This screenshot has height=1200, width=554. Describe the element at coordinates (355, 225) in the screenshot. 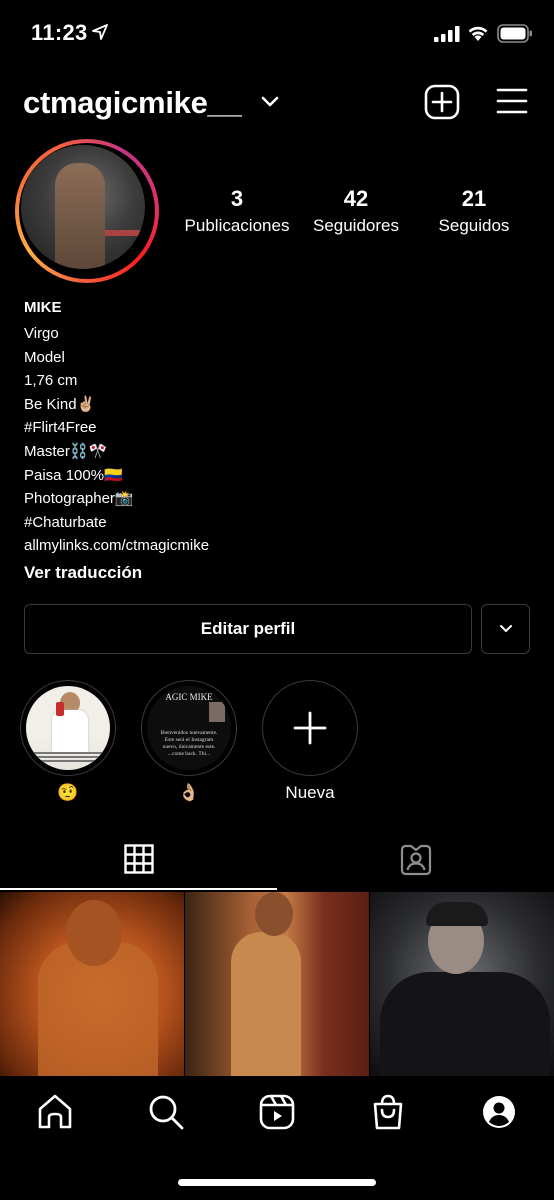

I see `stat-followers-label: Seguidores` at that location.